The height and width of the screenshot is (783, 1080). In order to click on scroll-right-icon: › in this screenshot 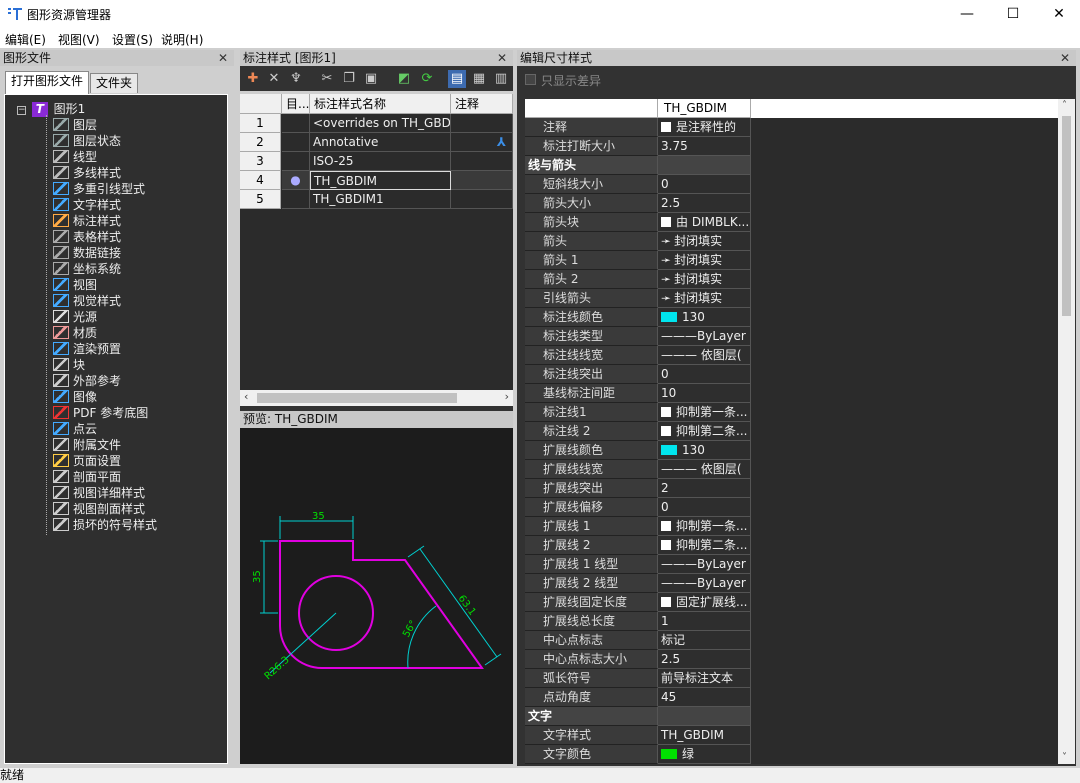, I will do `click(507, 396)`.